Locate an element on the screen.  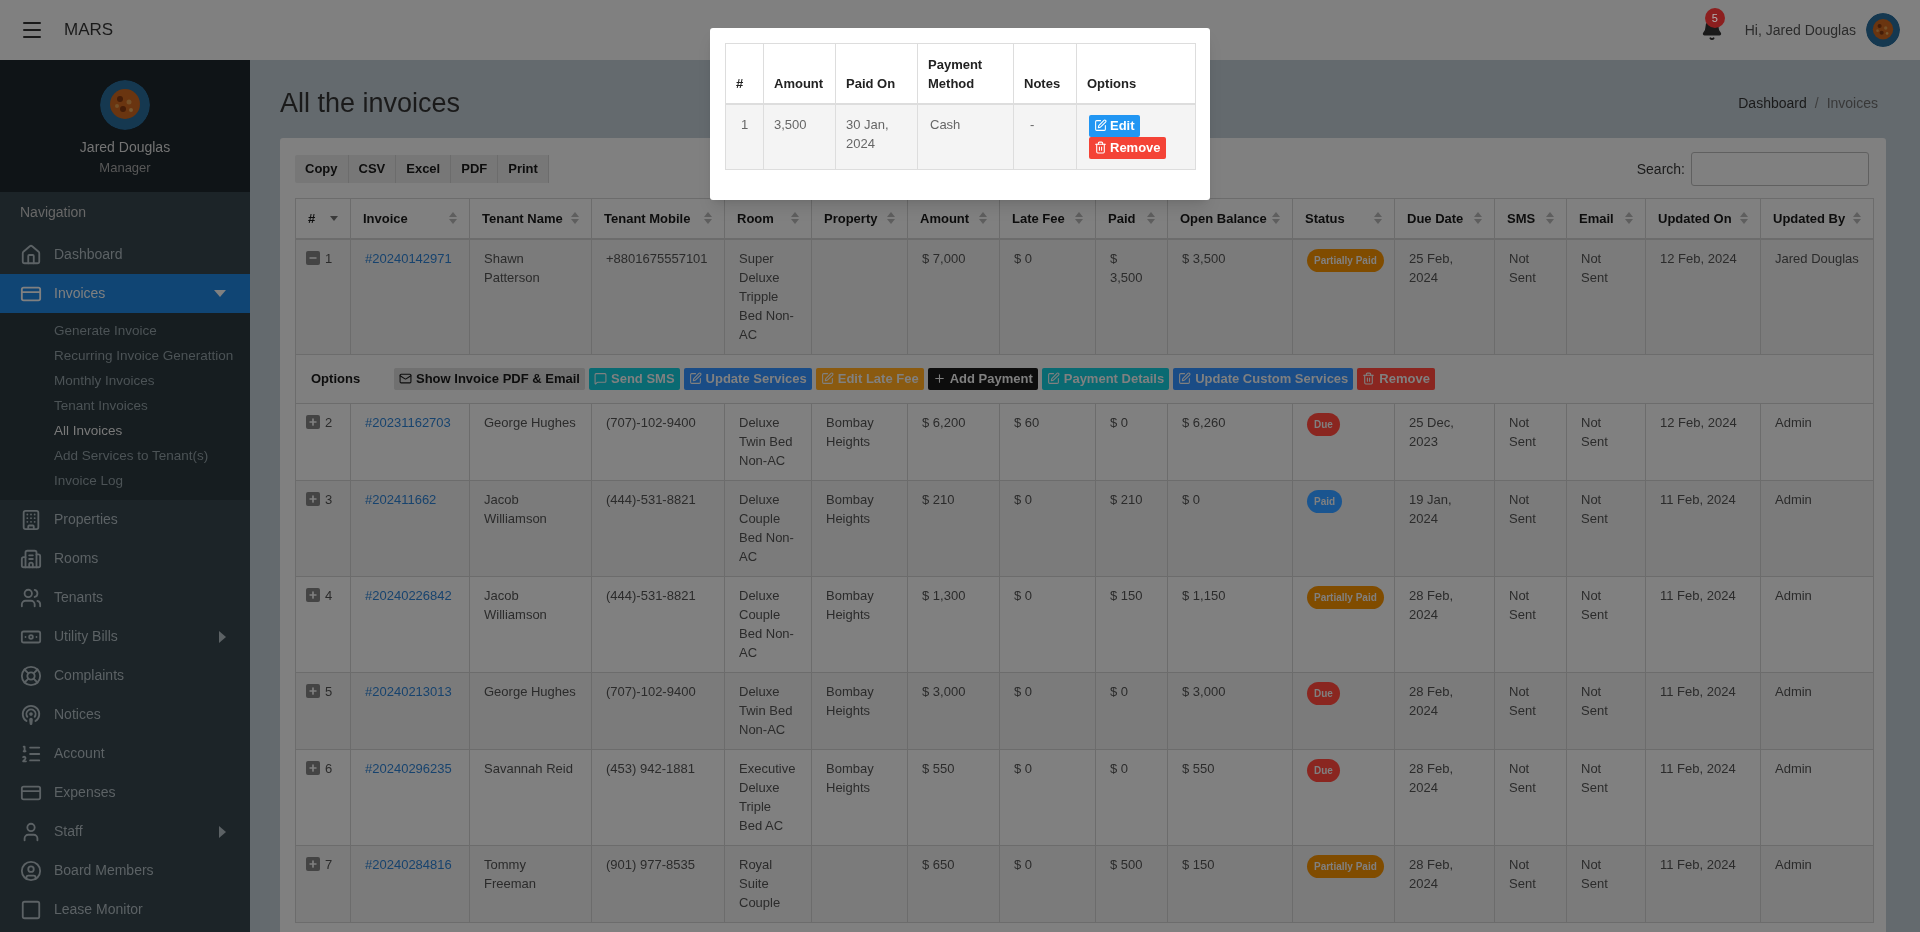
action-button: Send SMS is located at coordinates (634, 378).